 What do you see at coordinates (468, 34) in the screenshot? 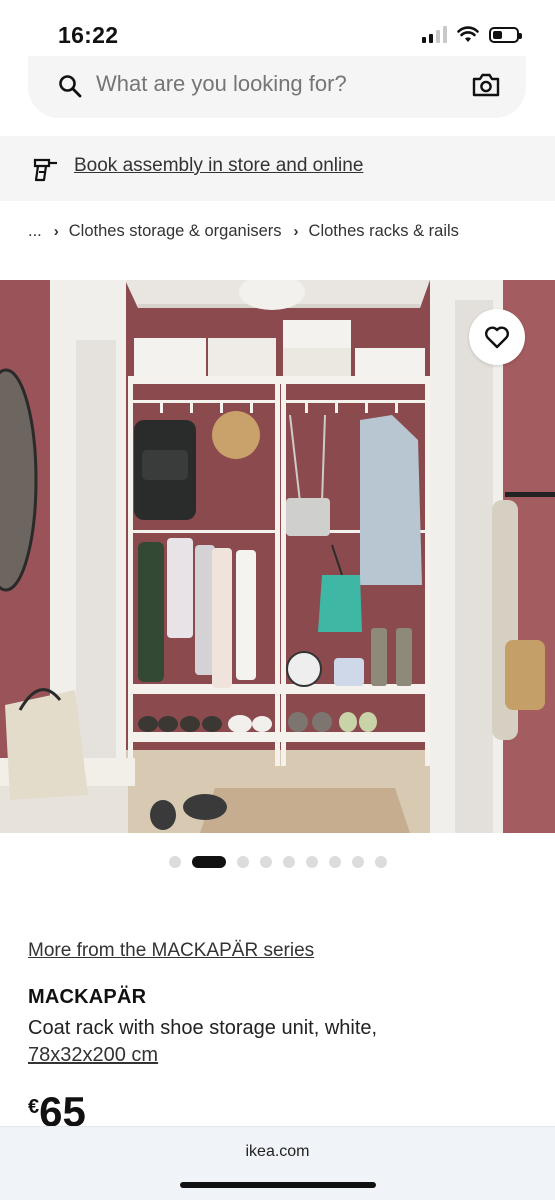
I see `wifi-icon` at bounding box center [468, 34].